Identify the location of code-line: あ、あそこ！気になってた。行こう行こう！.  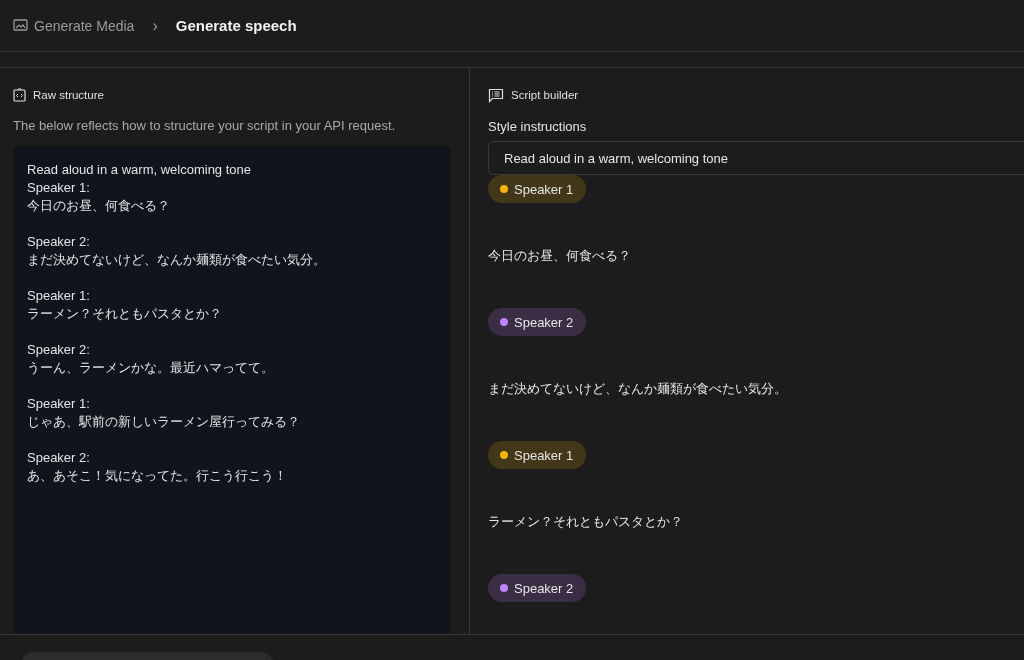
(157, 476).